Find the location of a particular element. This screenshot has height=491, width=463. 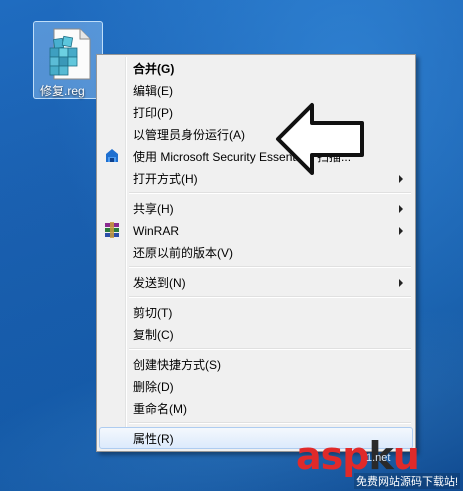

menu-item-label: 发送到(N) is located at coordinates (159, 283).